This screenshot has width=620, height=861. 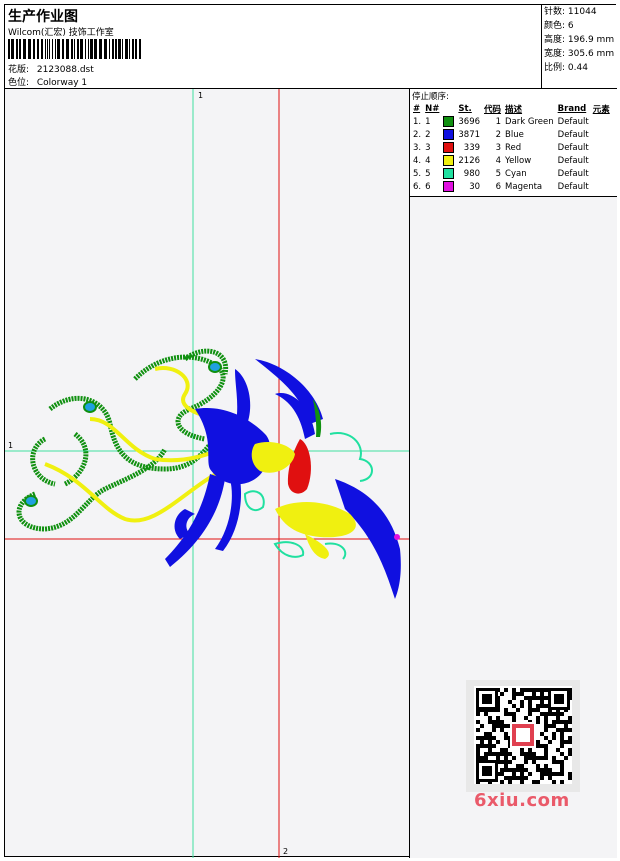 I want to click on left-axis-marker: 1, so click(x=11, y=445).